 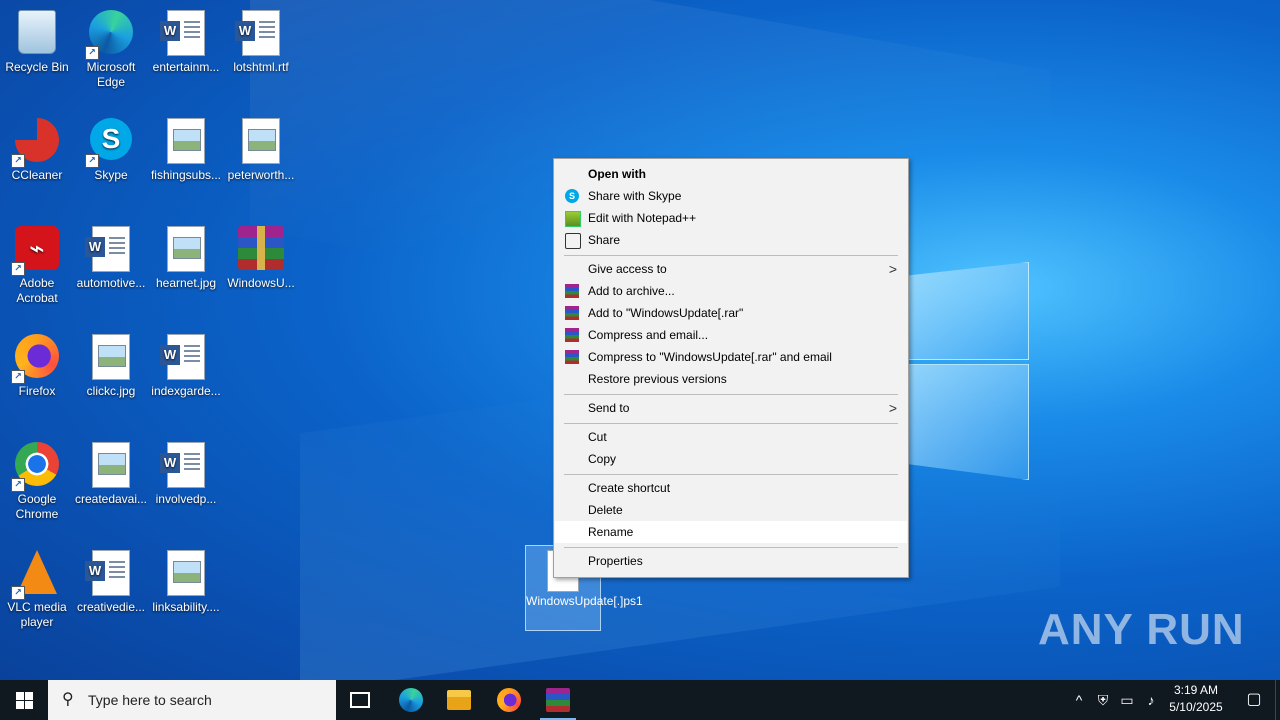 What do you see at coordinates (573, 241) in the screenshot?
I see `share-icon` at bounding box center [573, 241].